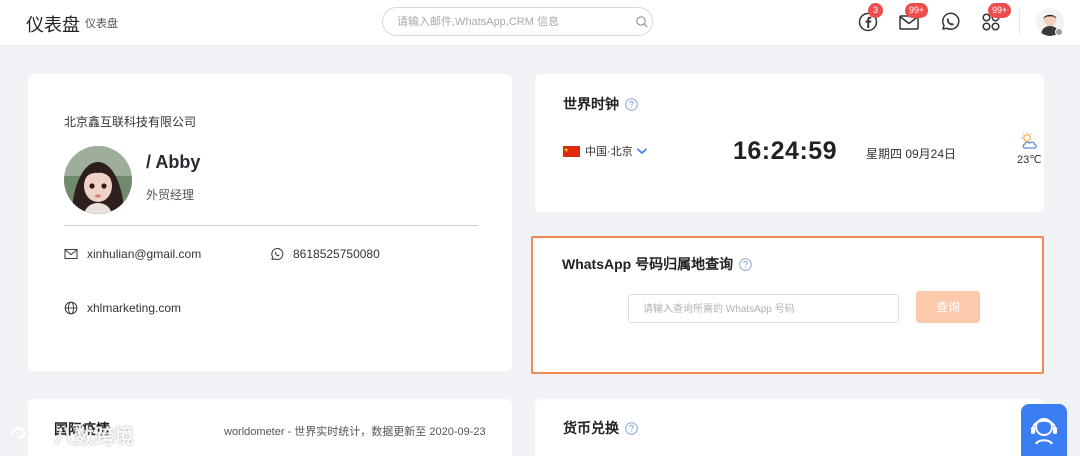 The height and width of the screenshot is (456, 1080). I want to click on city-selector: 中国·北京, so click(605, 151).